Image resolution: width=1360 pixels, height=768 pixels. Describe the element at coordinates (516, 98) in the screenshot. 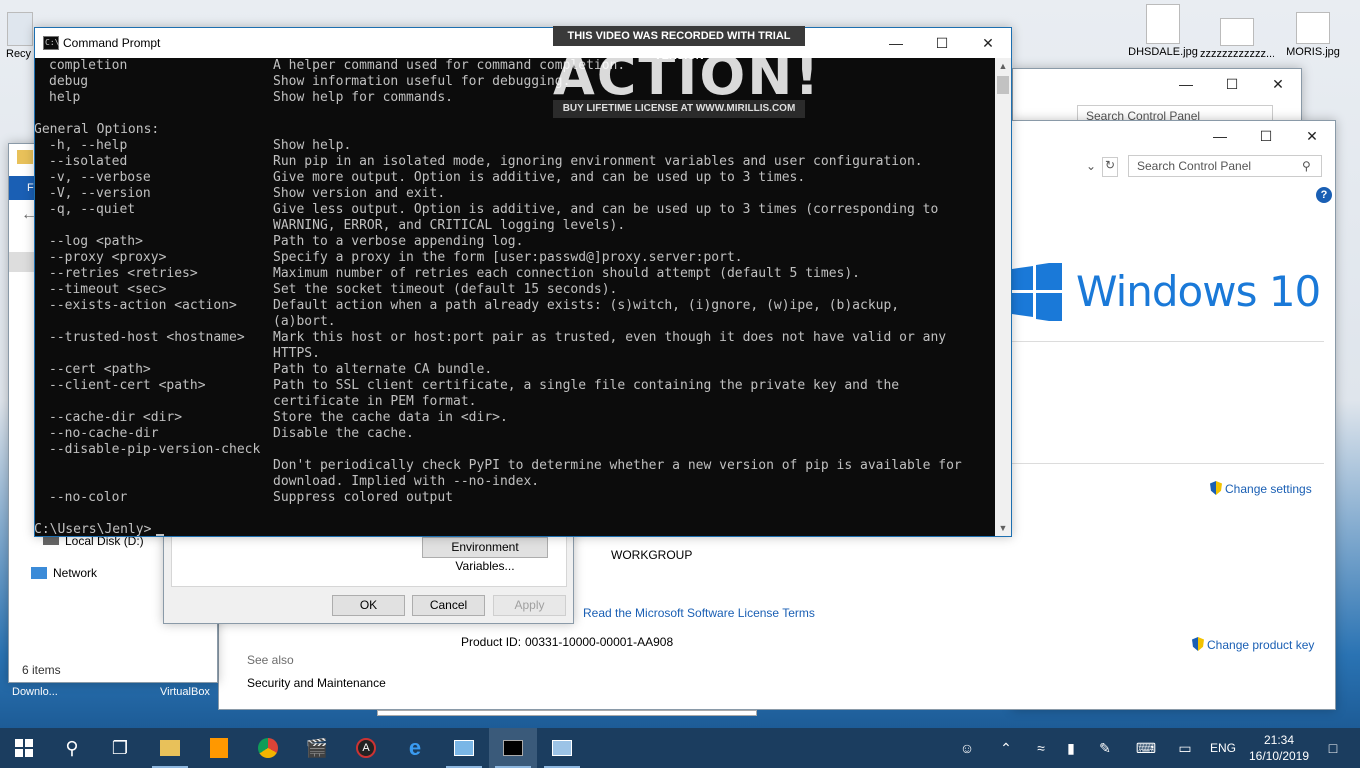

I see `console-line: help Show help for commands.` at that location.